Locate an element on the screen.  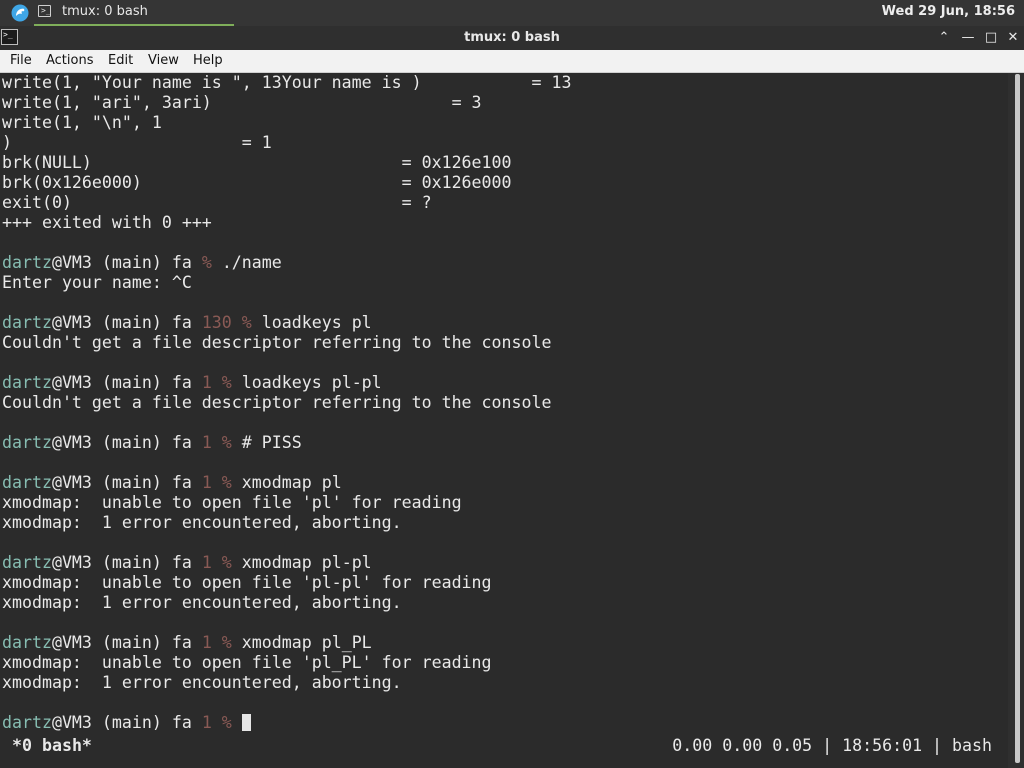
prompt-line: dartz@VM3 (main) fa 1 % xmodmap pl-pl is located at coordinates (504, 563).